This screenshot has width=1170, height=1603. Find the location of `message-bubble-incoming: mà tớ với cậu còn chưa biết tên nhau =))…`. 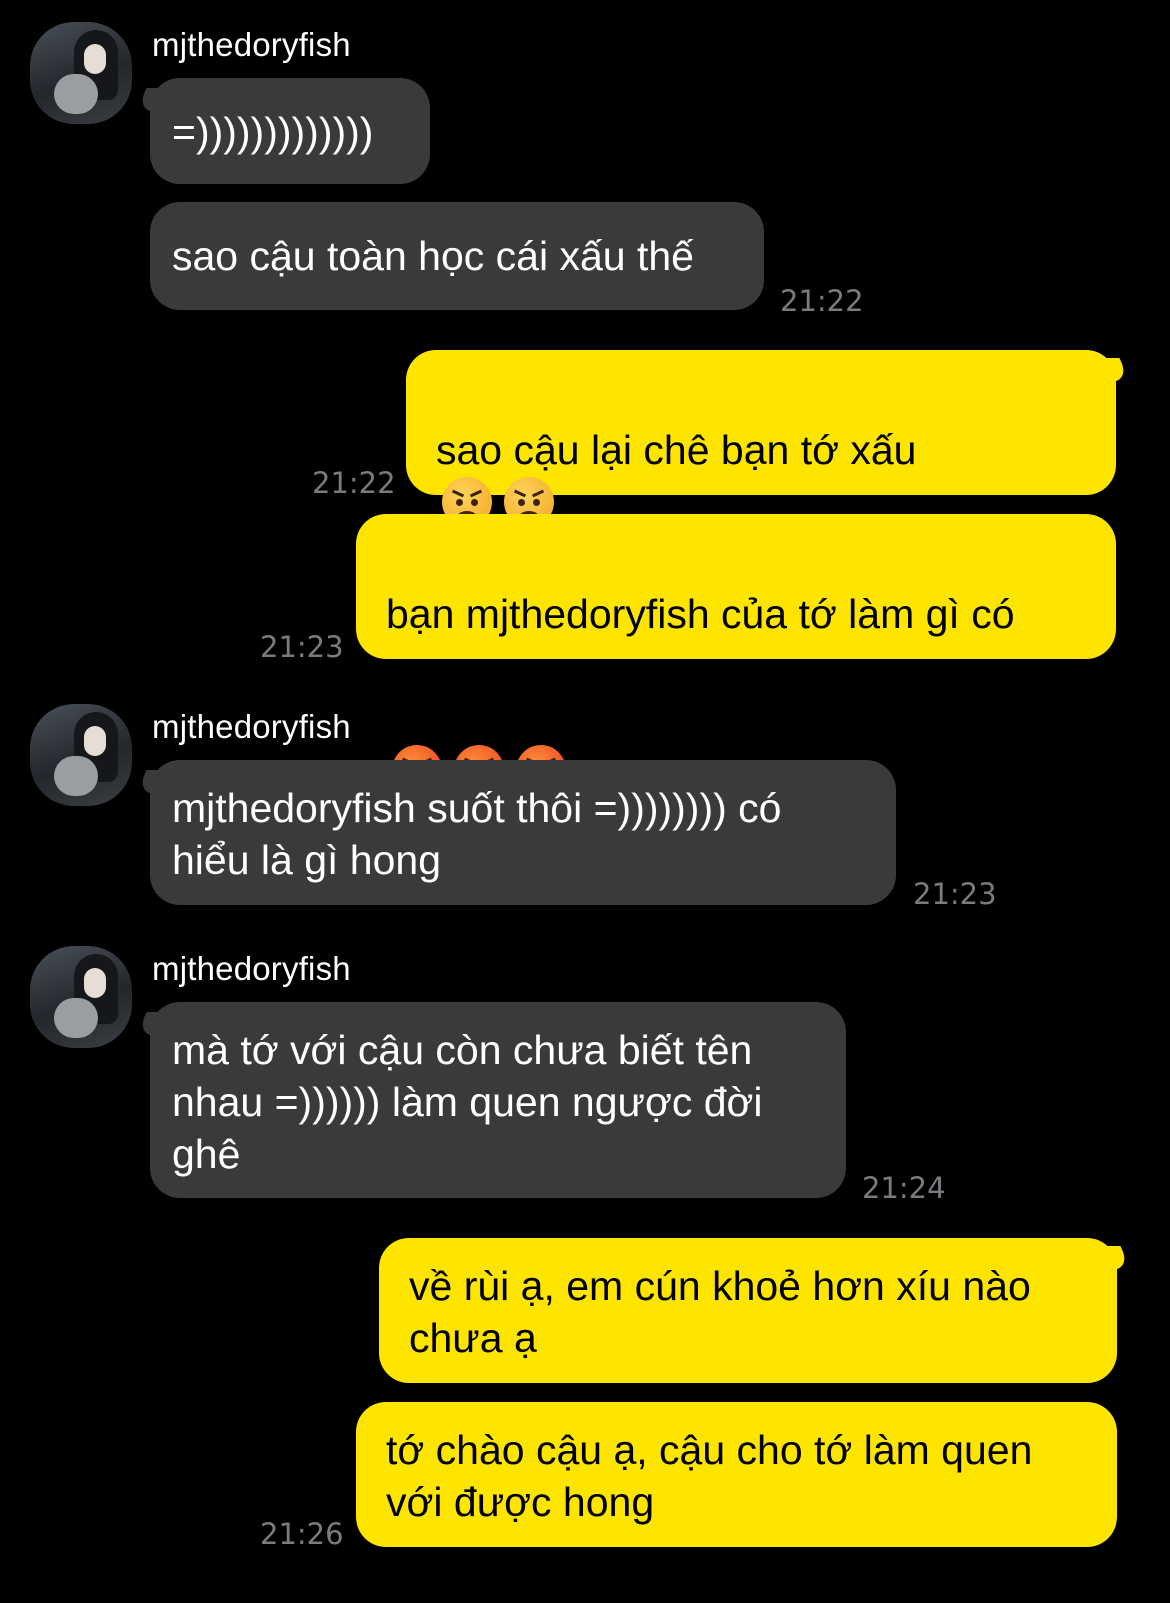

message-bubble-incoming: mà tớ với cậu còn chưa biết tên nhau =))… is located at coordinates (498, 1100).